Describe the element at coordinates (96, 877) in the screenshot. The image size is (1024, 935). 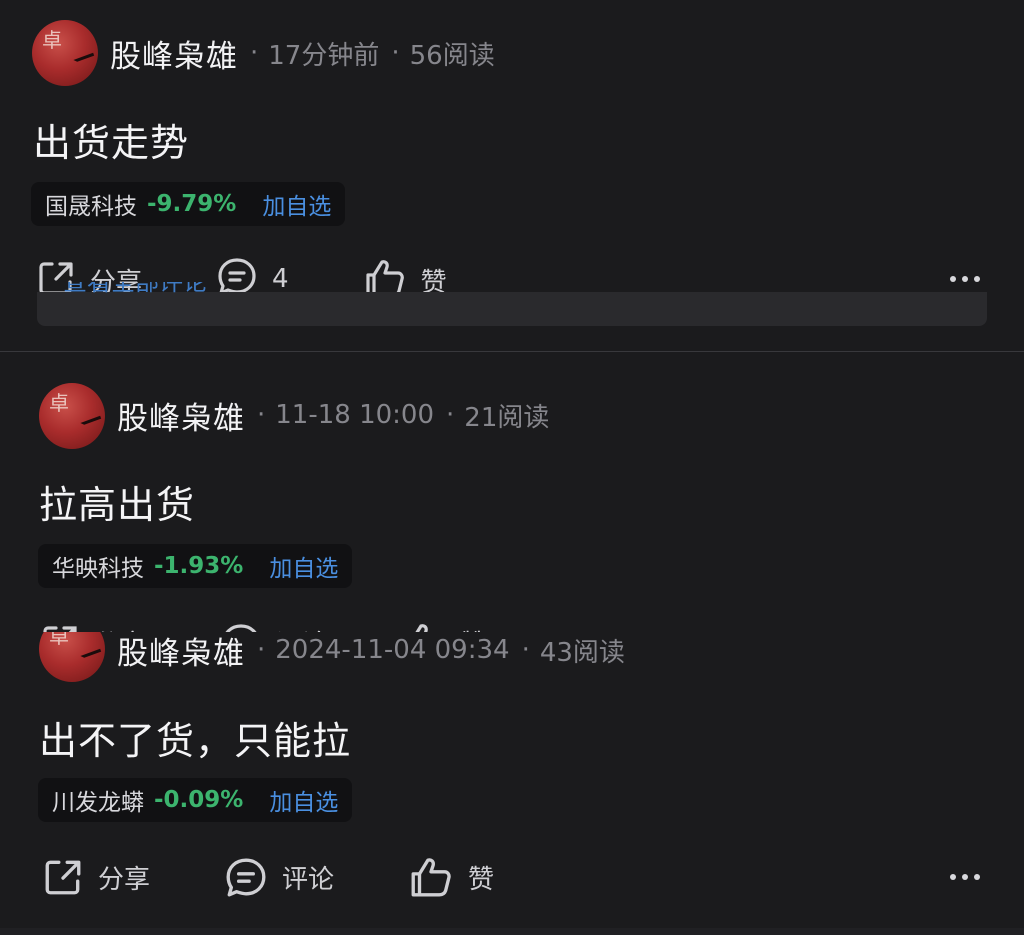
I see `share-button: 分享` at that location.